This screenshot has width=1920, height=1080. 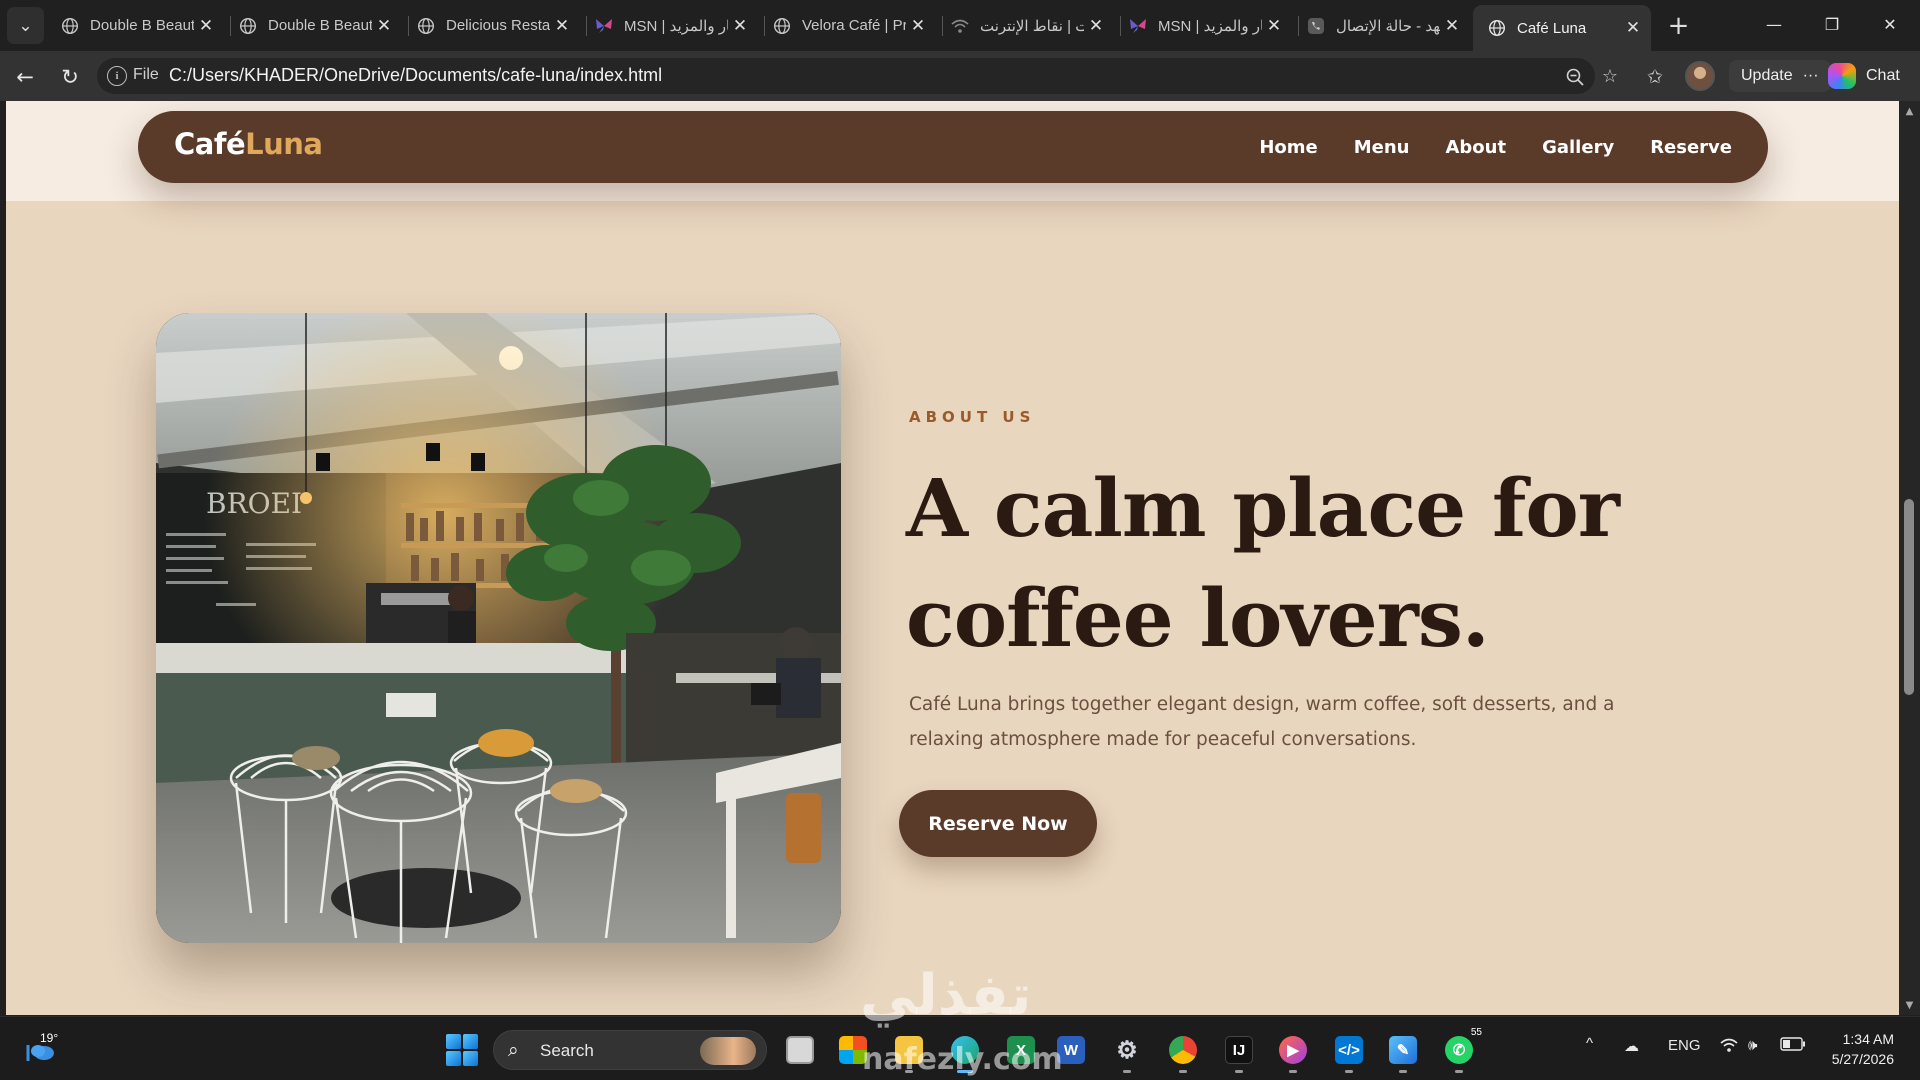 What do you see at coordinates (25, 25) in the screenshot?
I see `tab-list-button: ⌄` at bounding box center [25, 25].